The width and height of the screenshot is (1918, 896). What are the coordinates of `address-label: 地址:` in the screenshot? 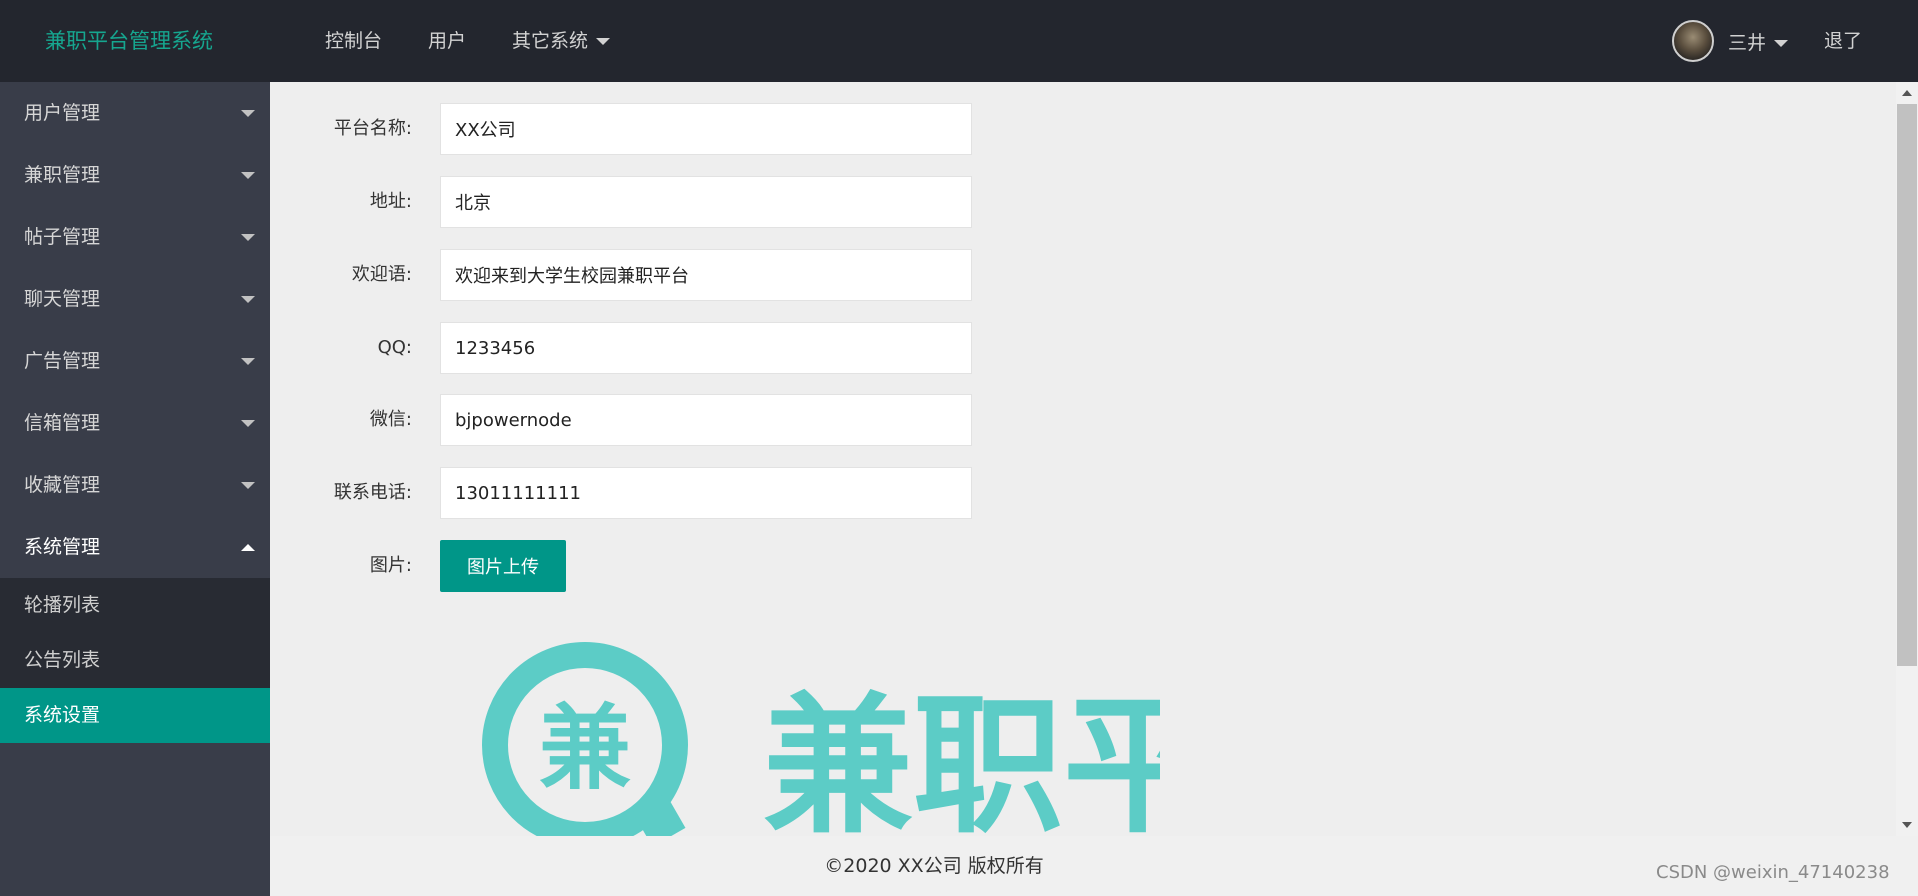 It's located at (390, 201).